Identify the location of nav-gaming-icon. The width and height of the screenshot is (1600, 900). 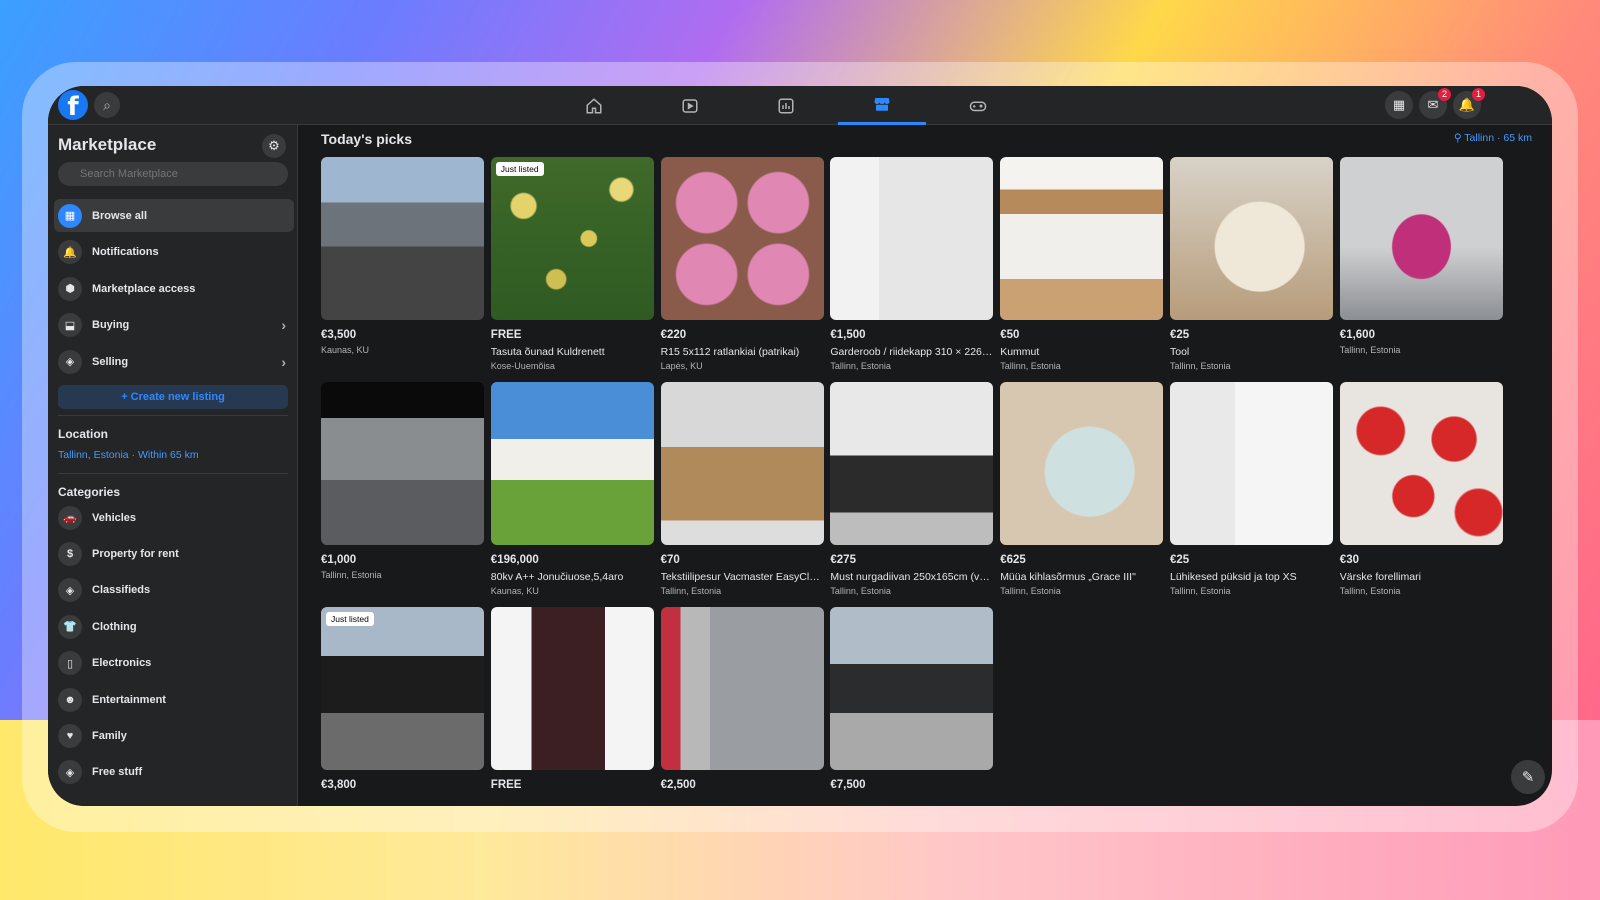
(978, 105).